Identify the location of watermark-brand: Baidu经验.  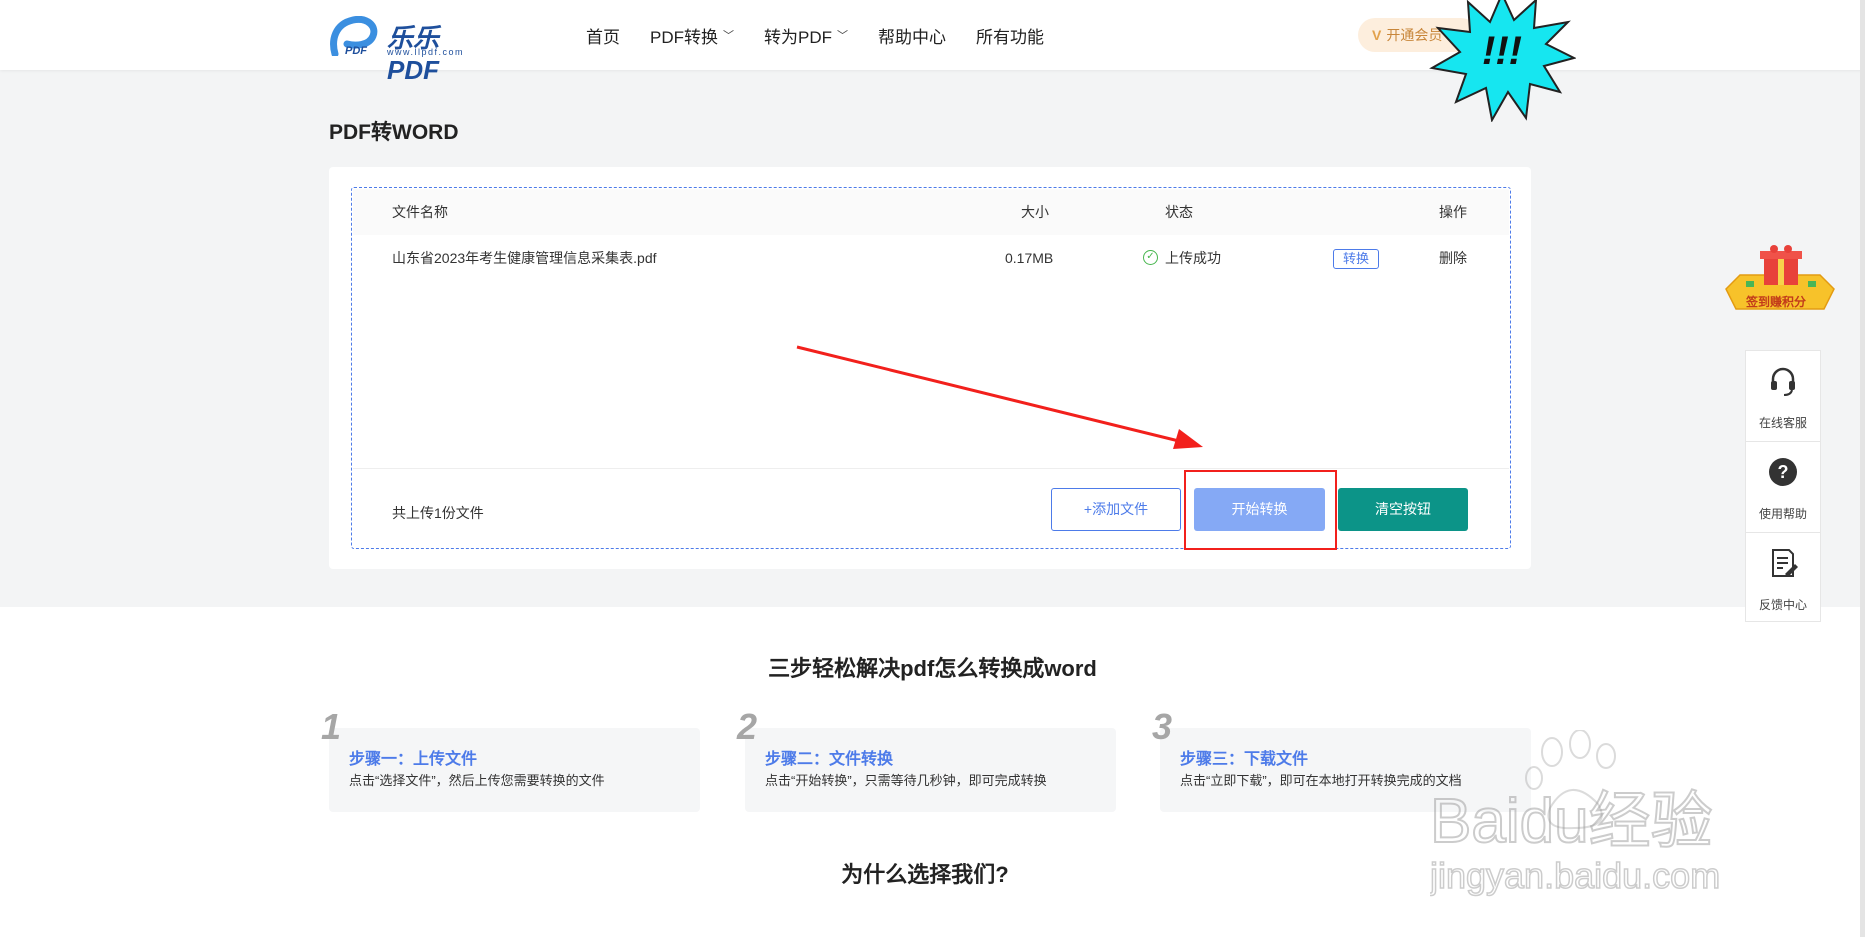
(1571, 821).